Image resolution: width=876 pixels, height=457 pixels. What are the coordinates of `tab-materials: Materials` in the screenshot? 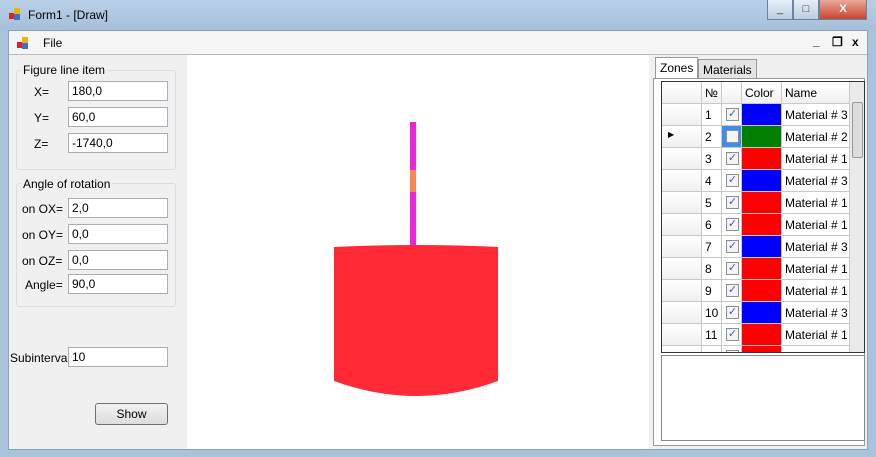 It's located at (727, 69).